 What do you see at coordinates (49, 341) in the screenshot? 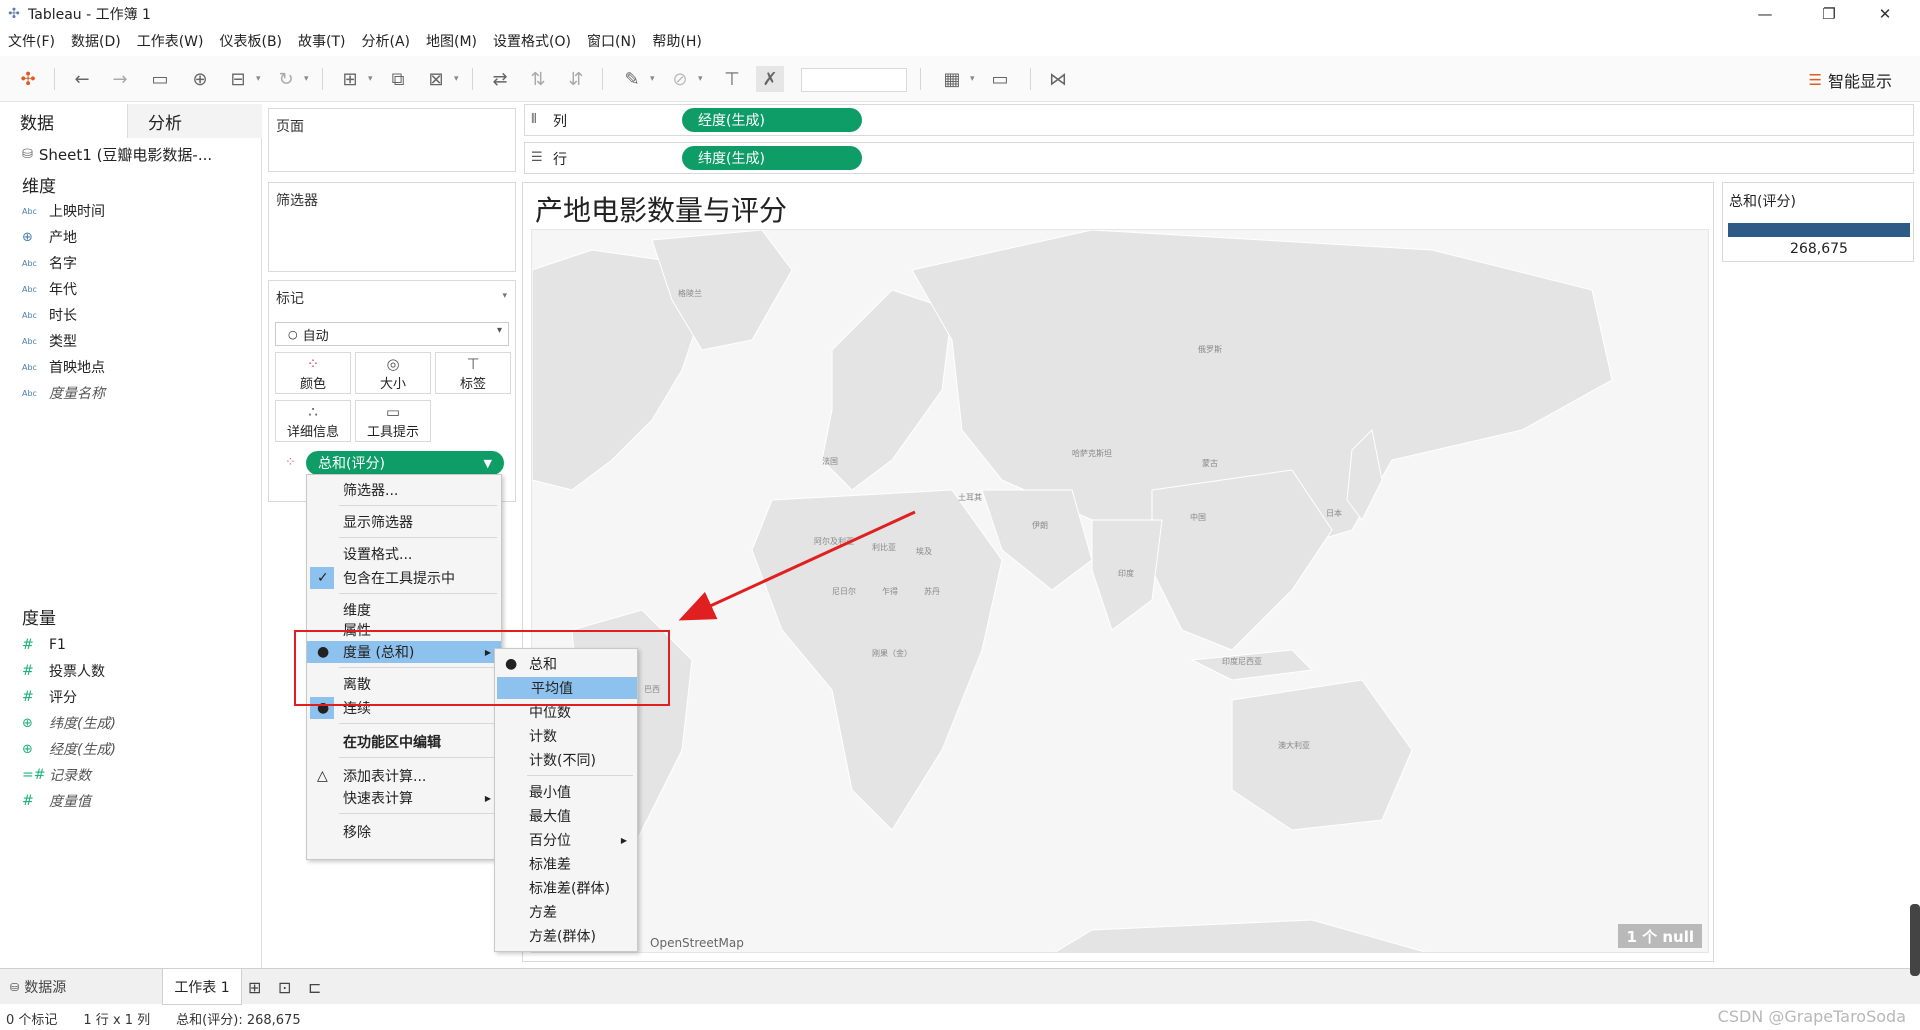
I see `dimension-field: Abc 类型` at bounding box center [49, 341].